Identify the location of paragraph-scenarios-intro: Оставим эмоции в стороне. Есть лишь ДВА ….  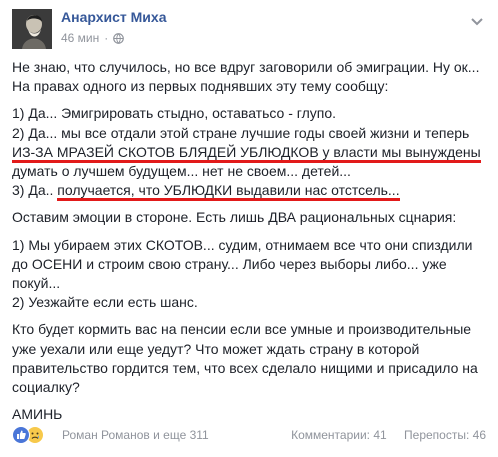
(251, 217).